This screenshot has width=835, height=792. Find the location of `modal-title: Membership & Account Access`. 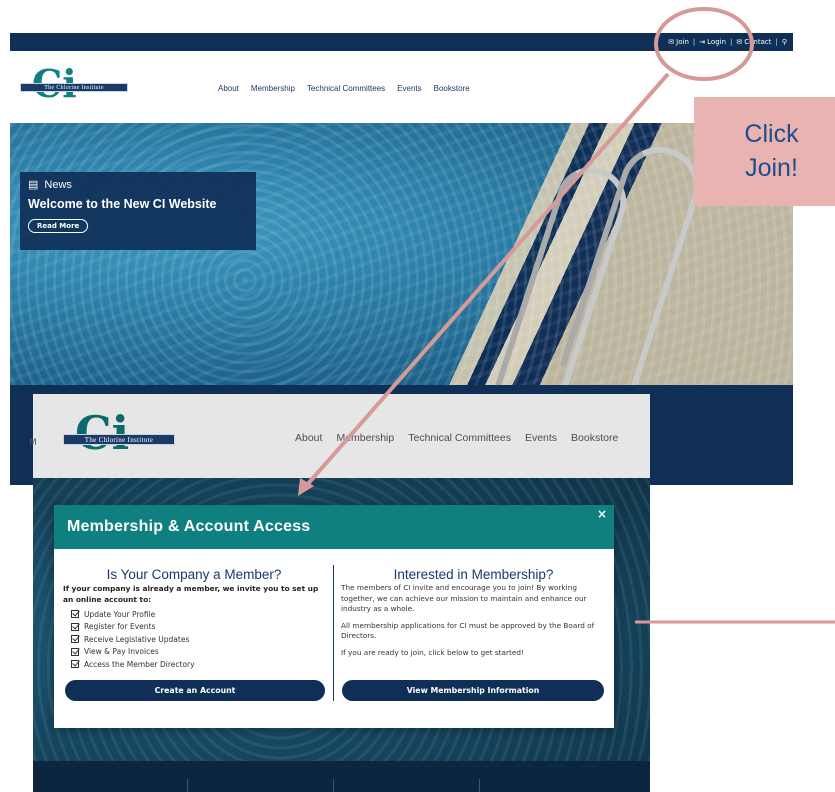

modal-title: Membership & Account Access is located at coordinates (189, 526).